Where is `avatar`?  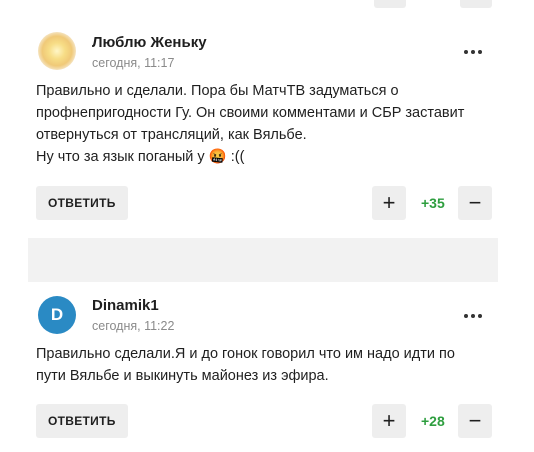 avatar is located at coordinates (57, 51).